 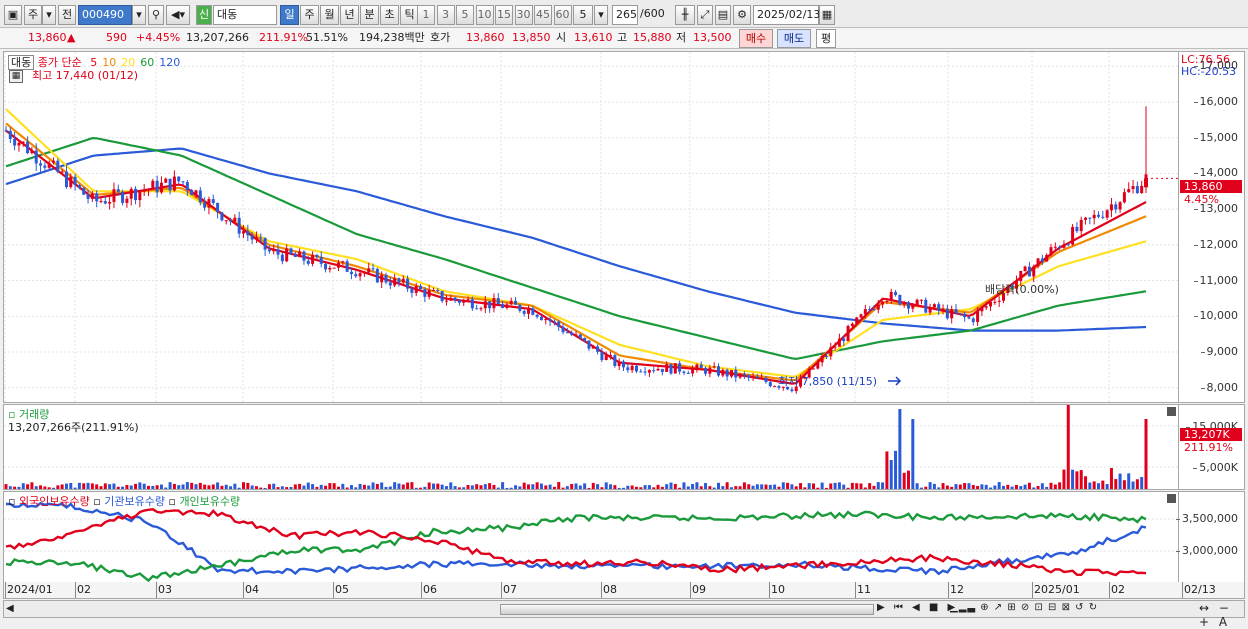 What do you see at coordinates (1024, 607) in the screenshot?
I see `tool-icons: ▁▂▃ ⊕ ↗ ⊞ ⊘ ⊡ ⊟ ⊠ ↺ ↻` at bounding box center [1024, 607].